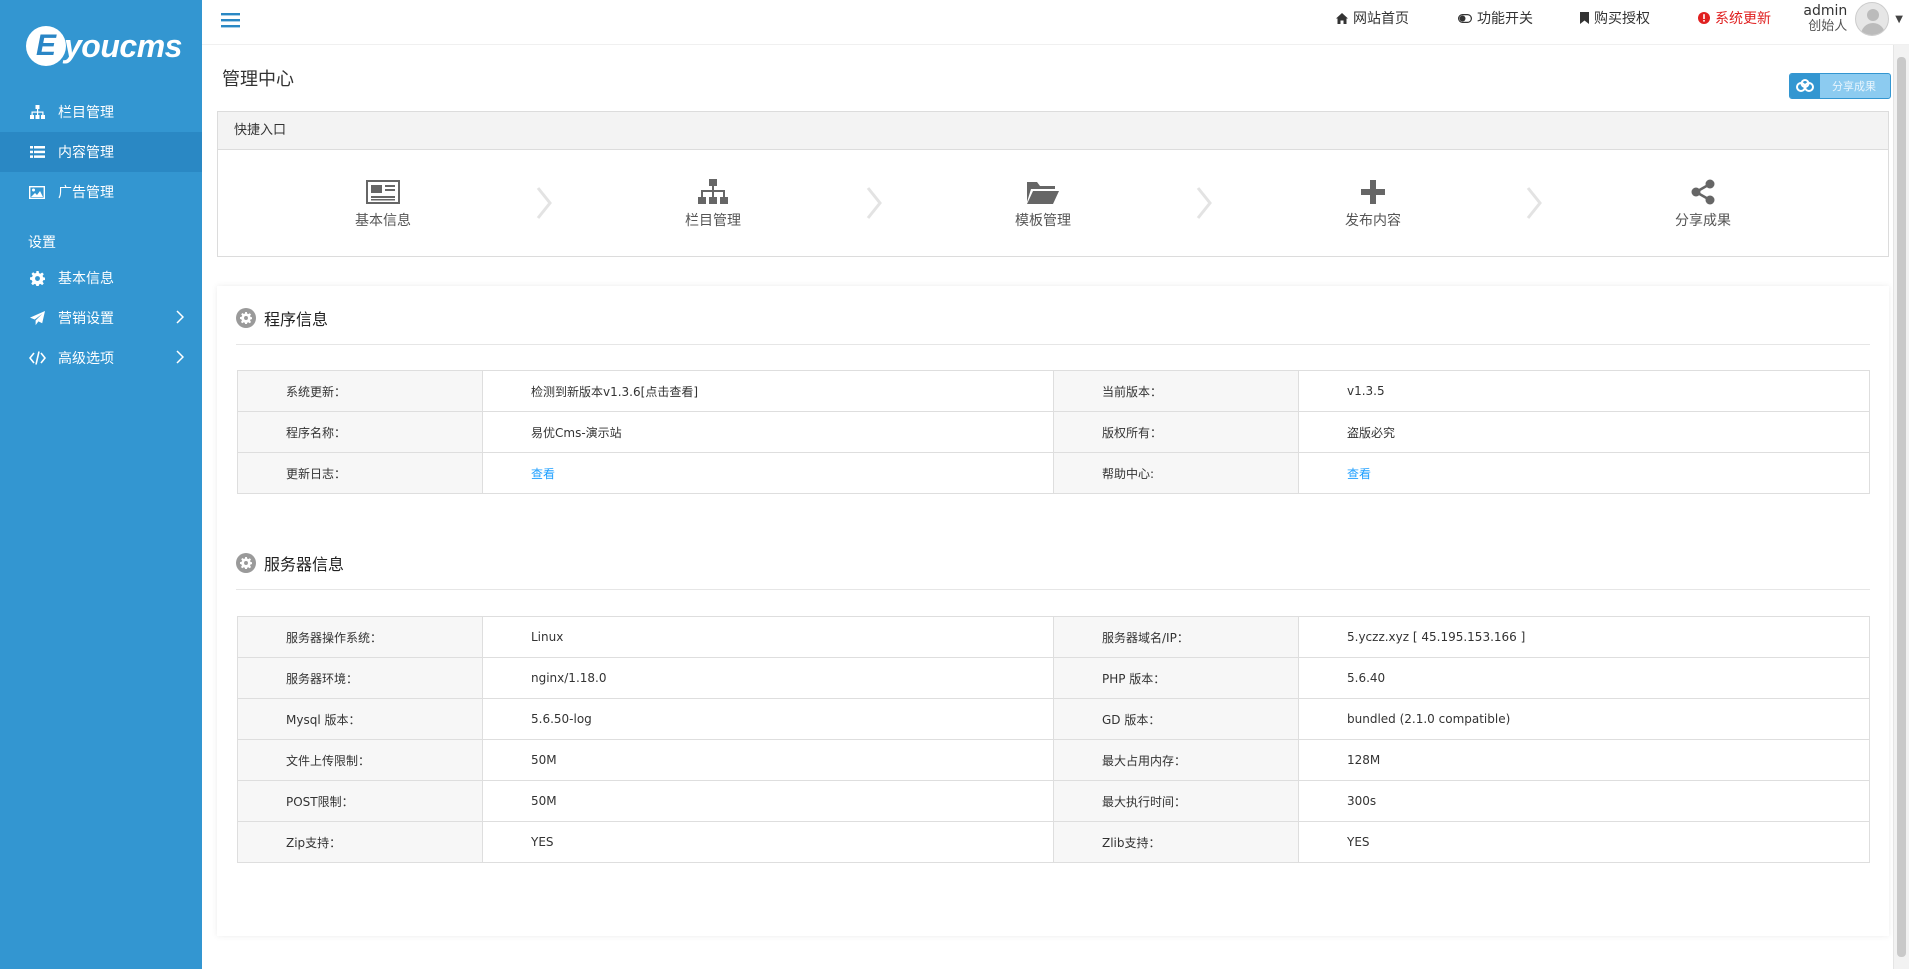 Image resolution: width=1909 pixels, height=969 pixels. I want to click on quick-entry-share: 分享成果, so click(1703, 203).